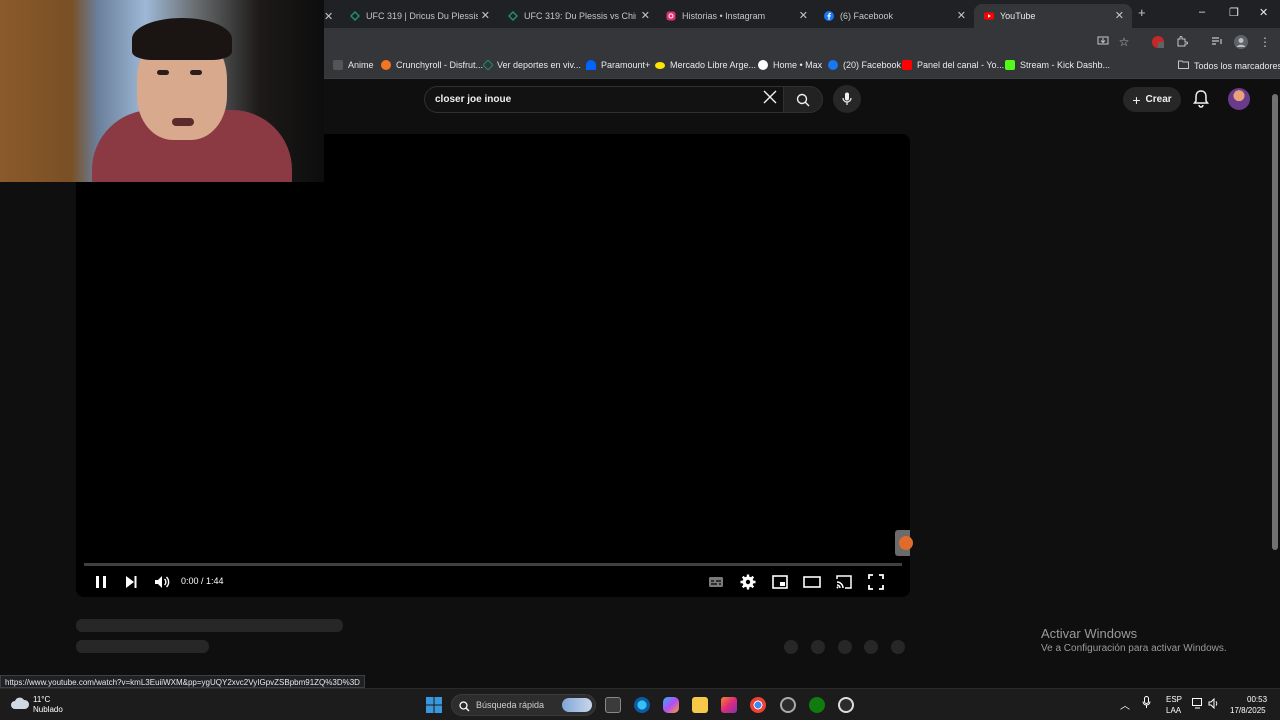 The height and width of the screenshot is (720, 1280). Describe the element at coordinates (844, 582) in the screenshot. I see `cast-icon` at that location.